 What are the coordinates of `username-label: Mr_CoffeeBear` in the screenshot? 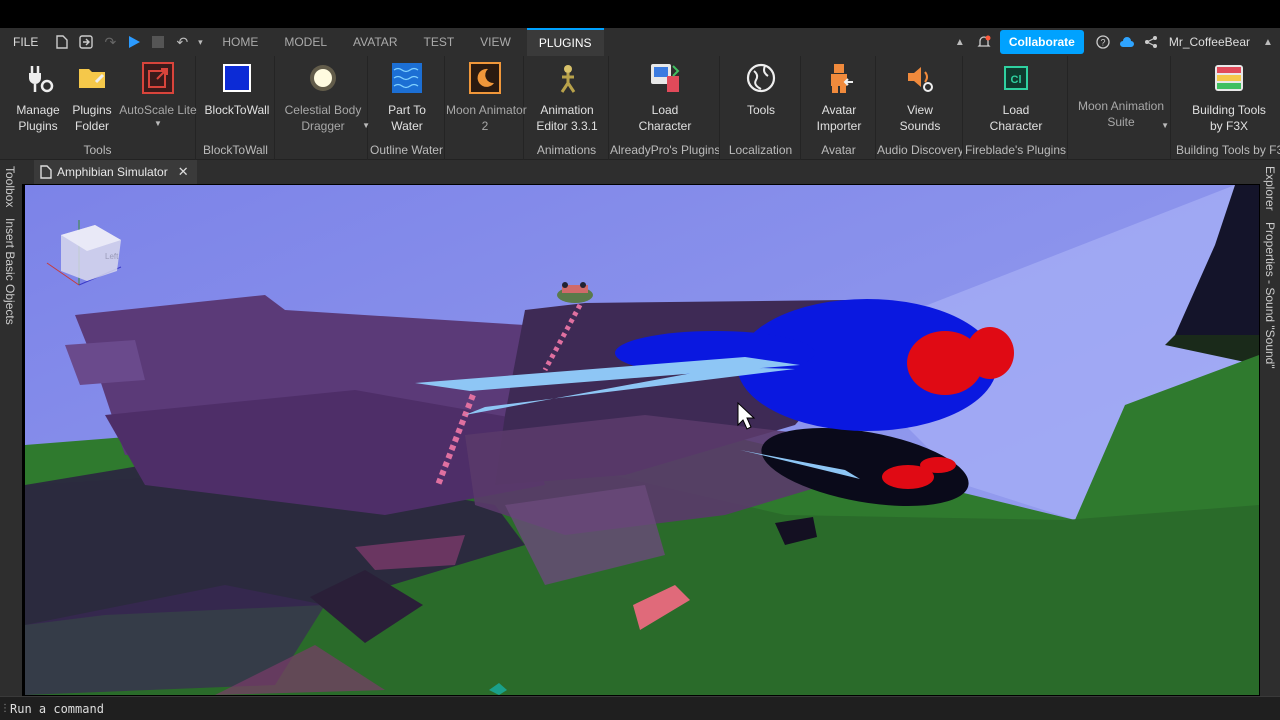 It's located at (1209, 42).